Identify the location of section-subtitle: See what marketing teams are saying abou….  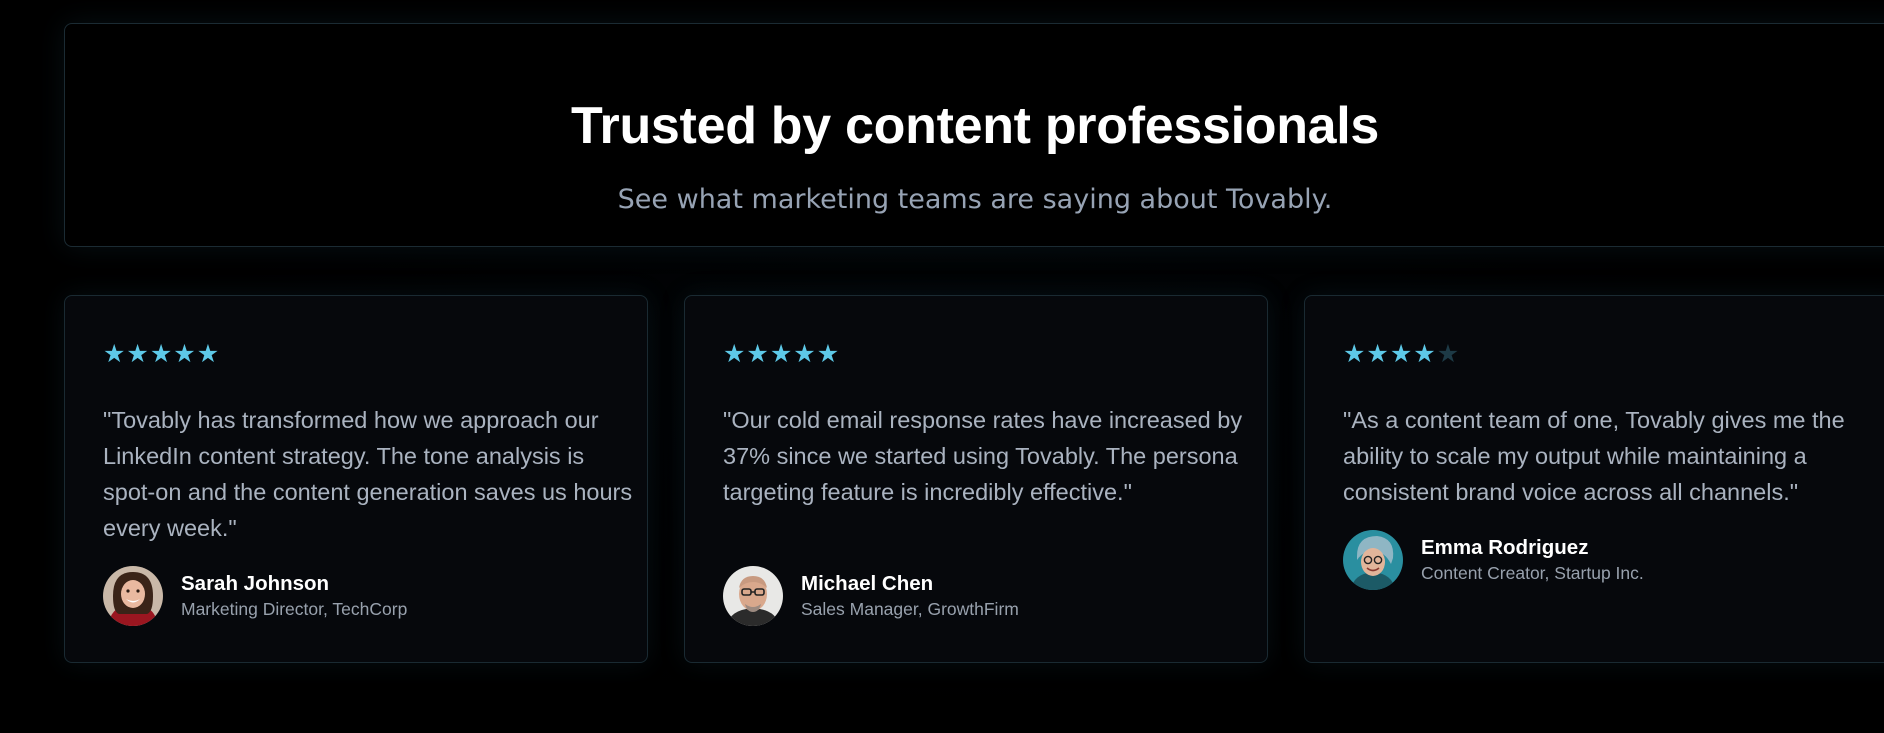
(975, 199).